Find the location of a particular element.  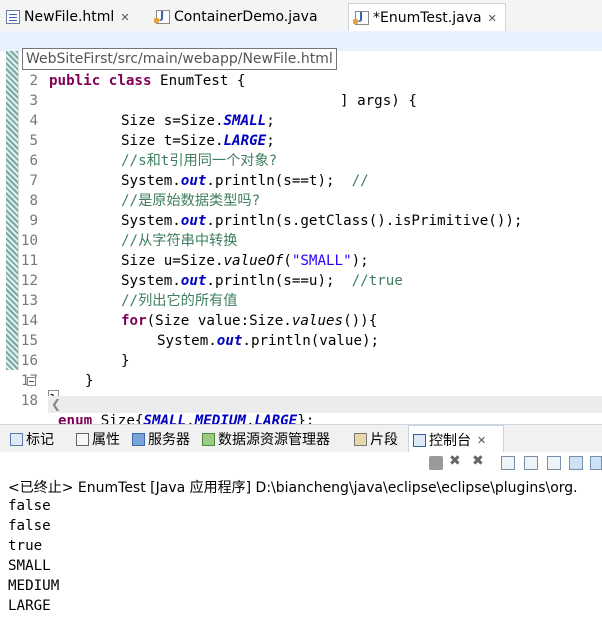

servers-icon is located at coordinates (138, 439).